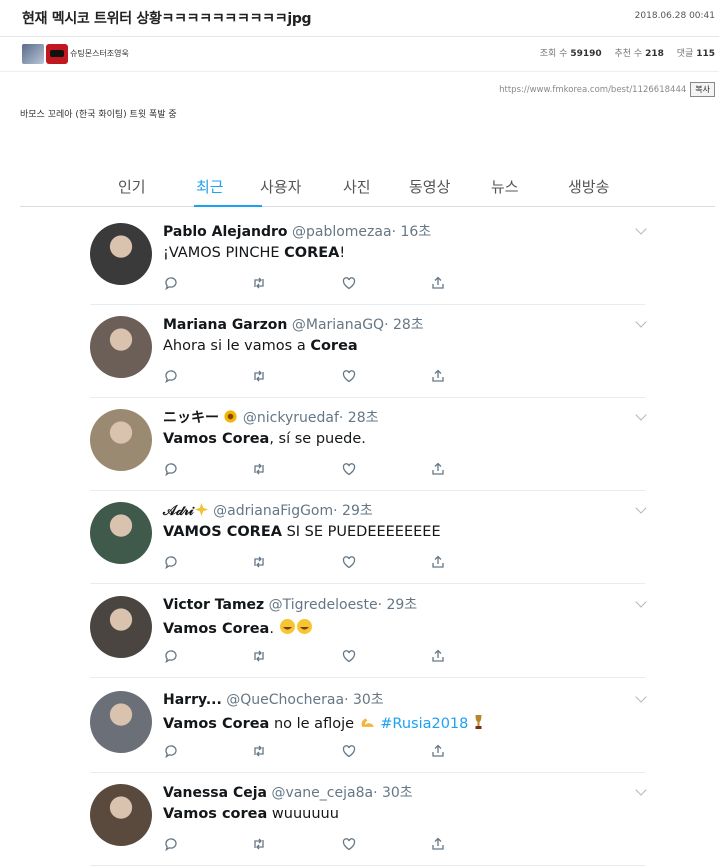  What do you see at coordinates (317, 439) in the screenshot?
I see `tweet-text-part: , sí se puede.` at bounding box center [317, 439].